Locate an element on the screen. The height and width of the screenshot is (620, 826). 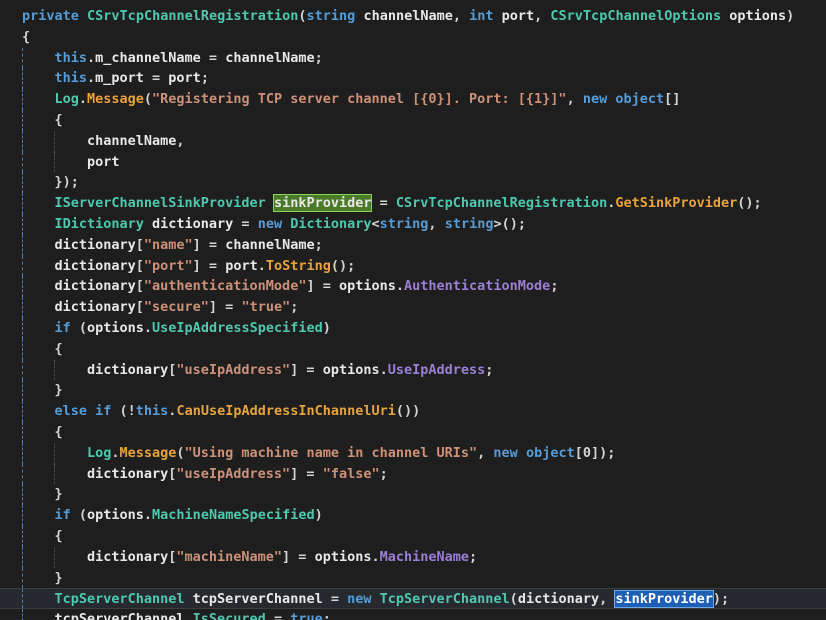
code-token: ( is located at coordinates (148, 99).